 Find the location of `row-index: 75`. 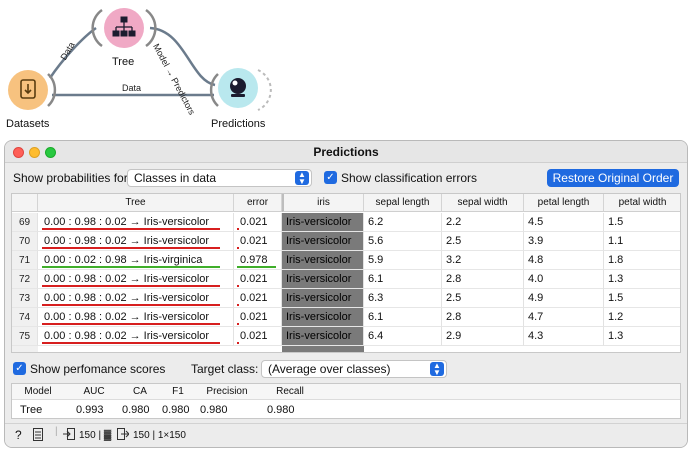

row-index: 75 is located at coordinates (25, 336).